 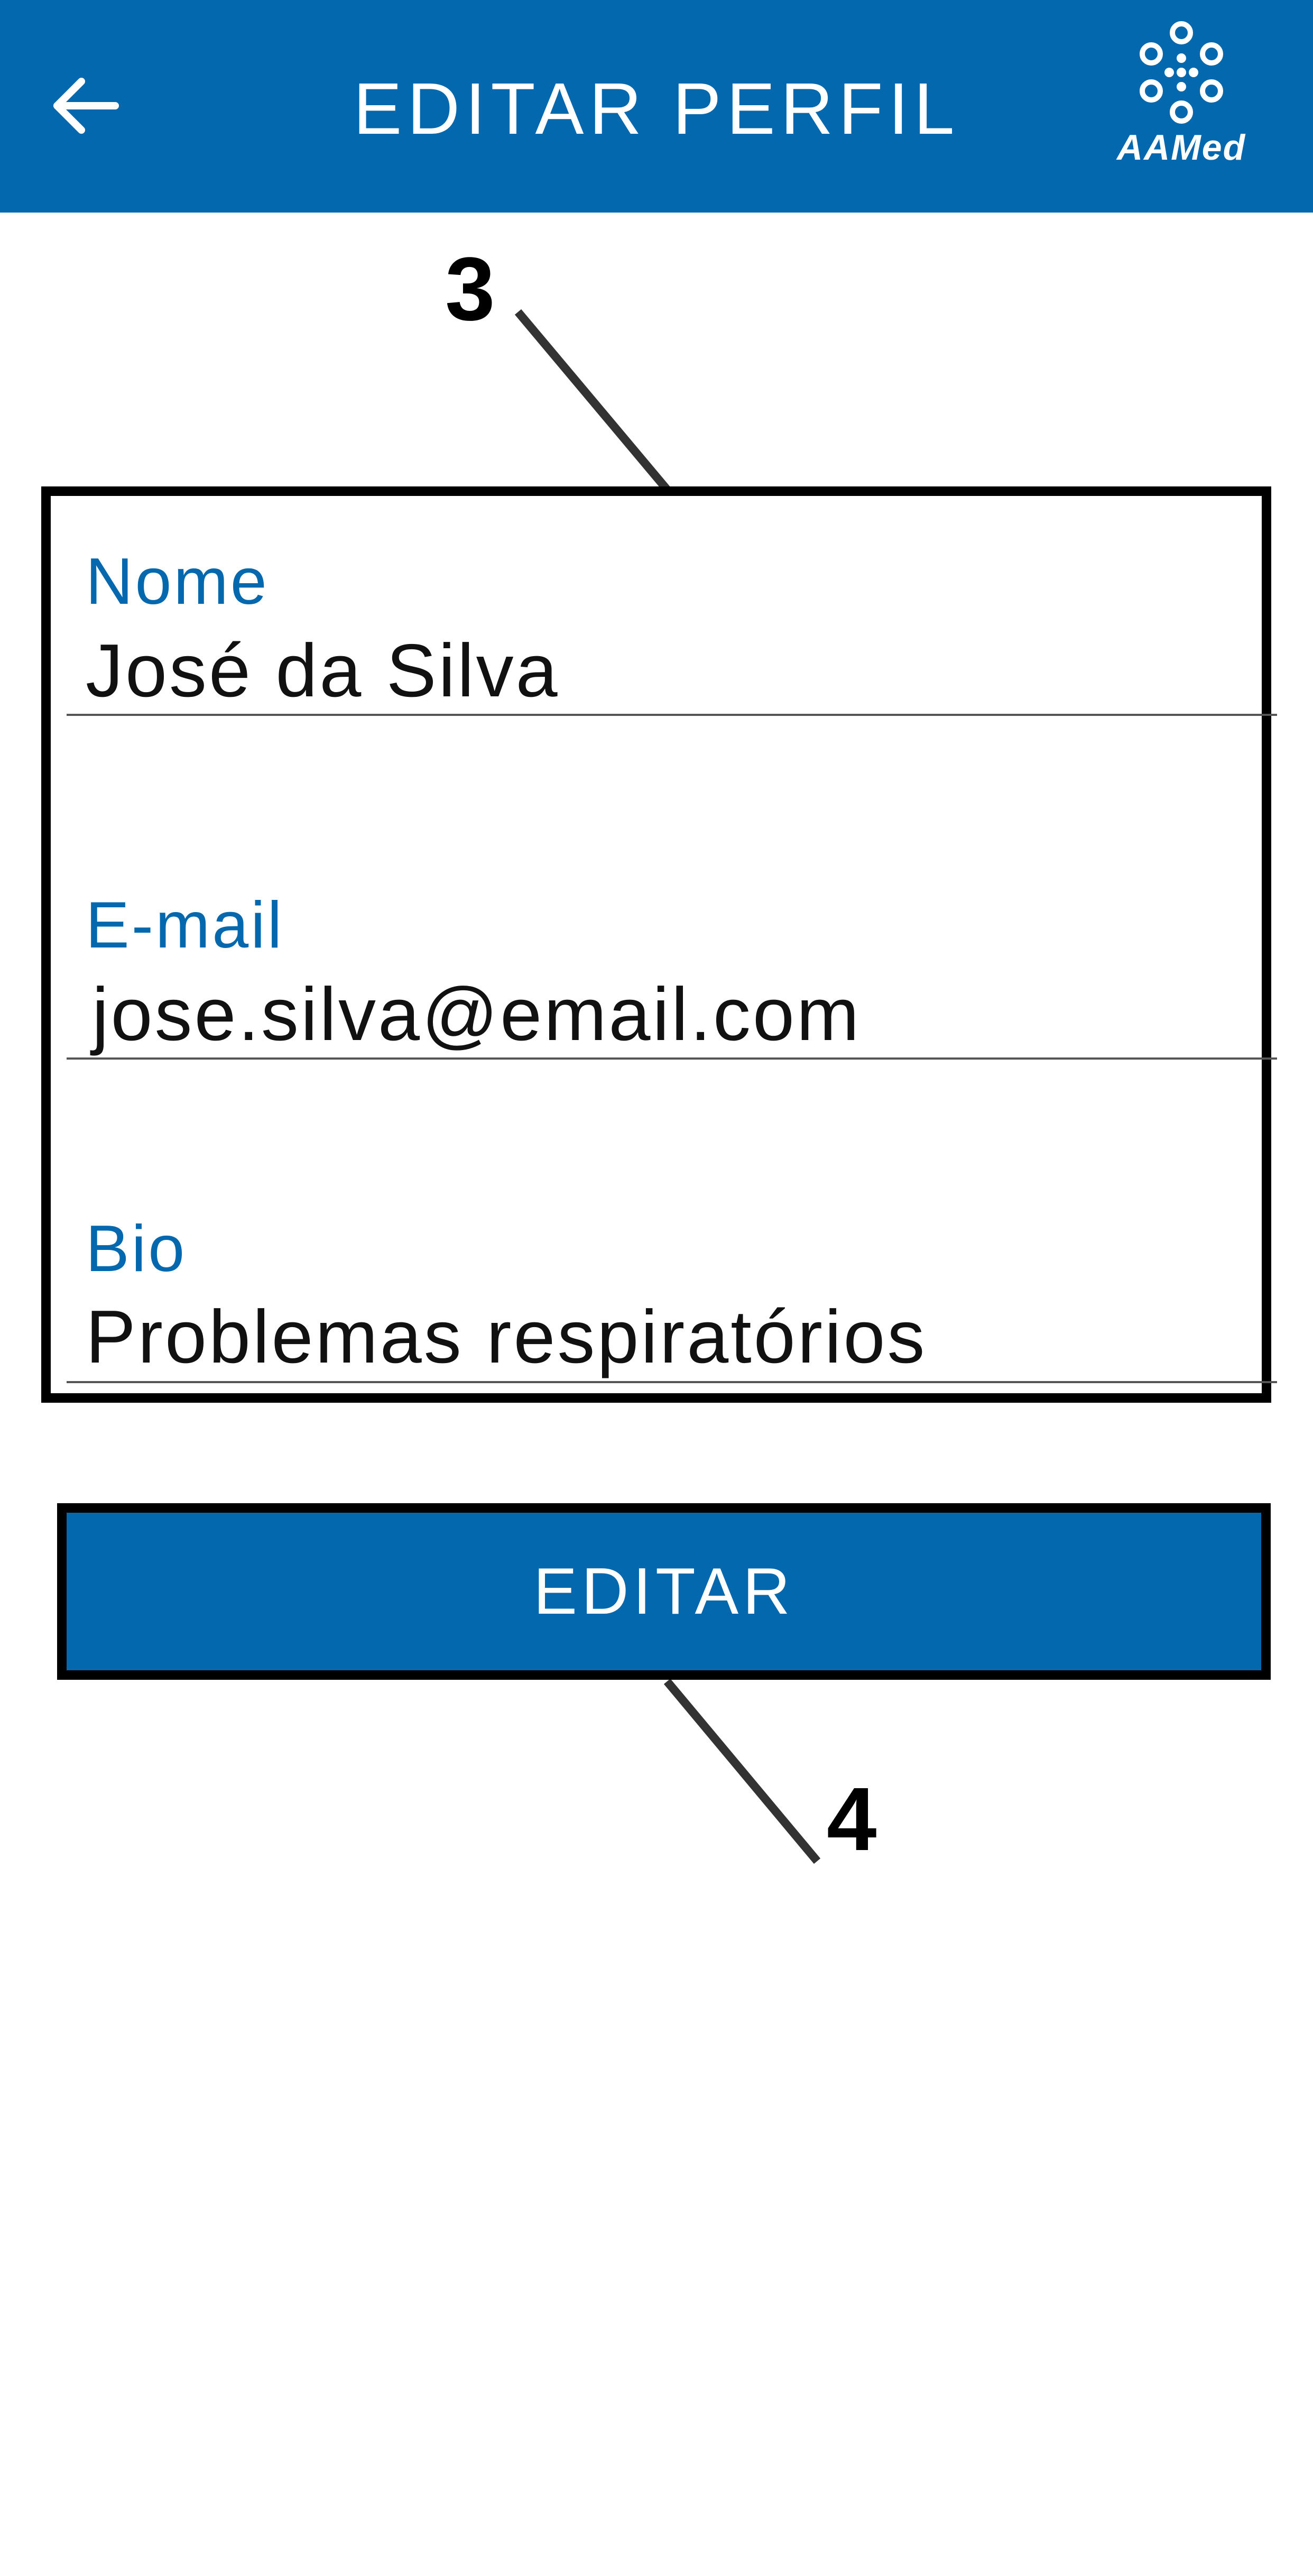 I want to click on back-button, so click(x=87, y=106).